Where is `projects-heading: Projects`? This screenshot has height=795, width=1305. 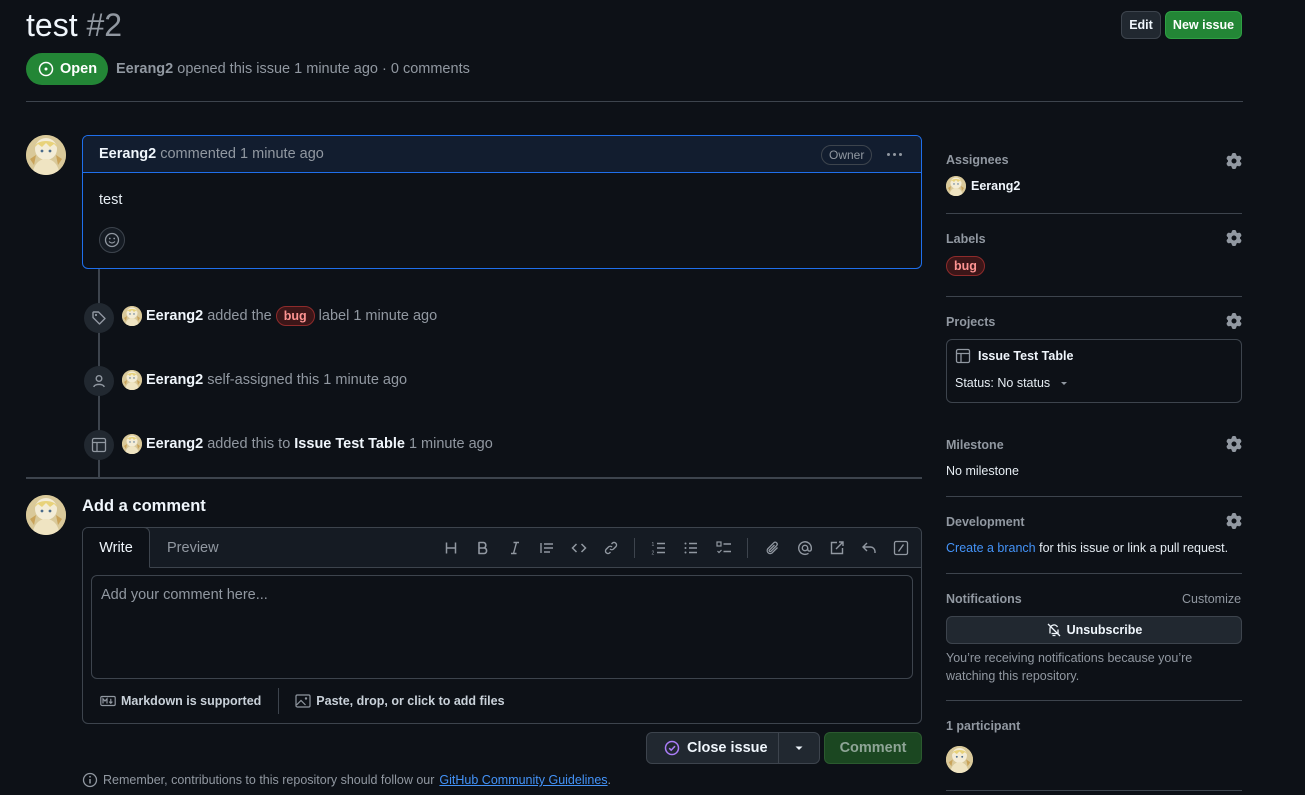
projects-heading: Projects is located at coordinates (970, 322).